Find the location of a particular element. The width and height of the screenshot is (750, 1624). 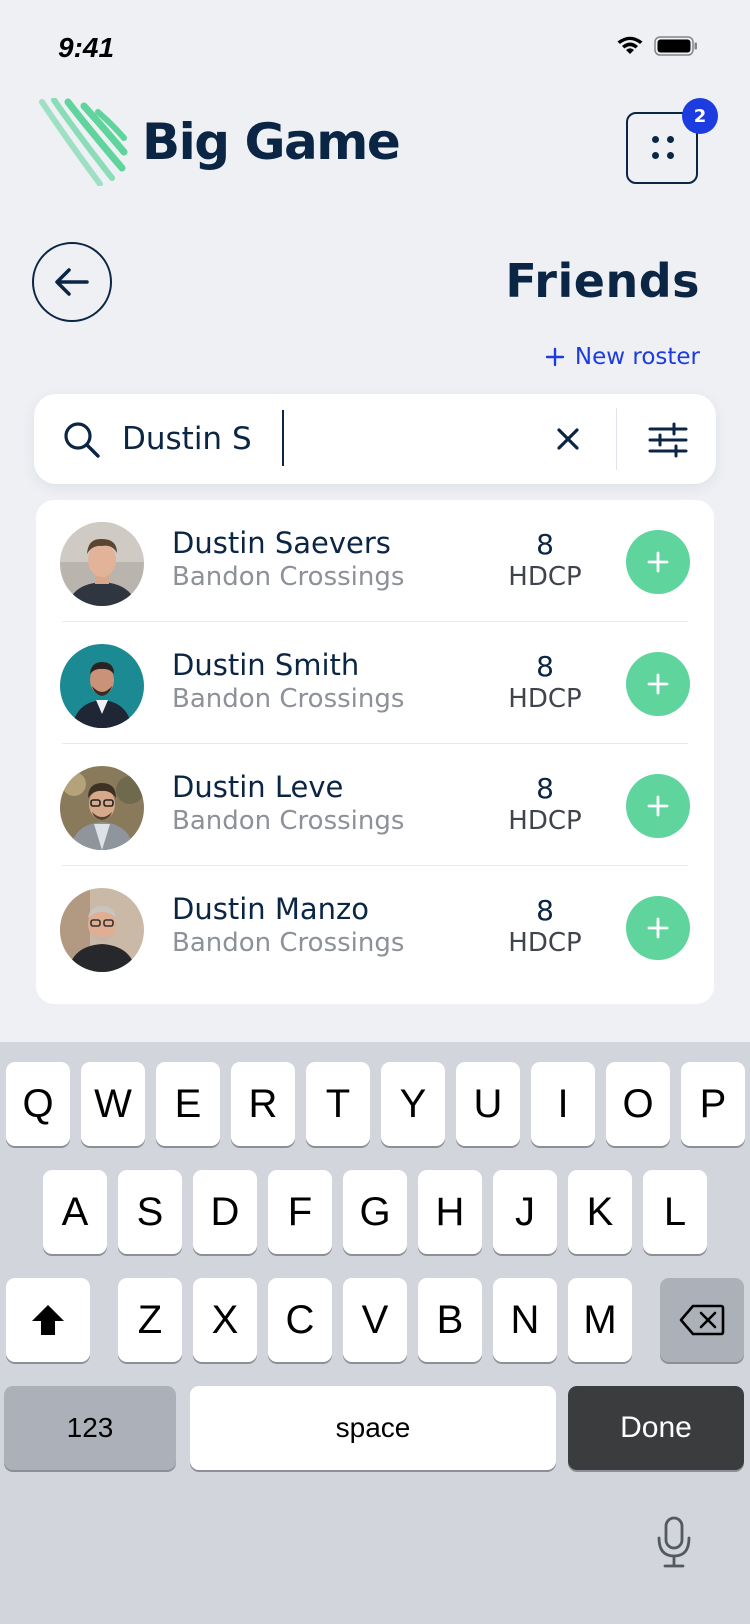

key-j: J is located at coordinates (525, 1212).